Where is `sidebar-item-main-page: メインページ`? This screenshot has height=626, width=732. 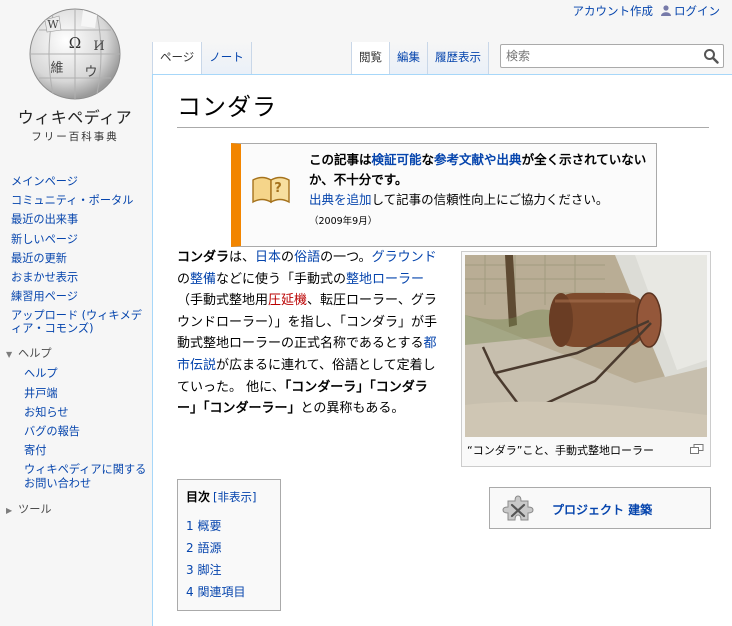
sidebar-item-main-page: メインページ is located at coordinates (44, 181).